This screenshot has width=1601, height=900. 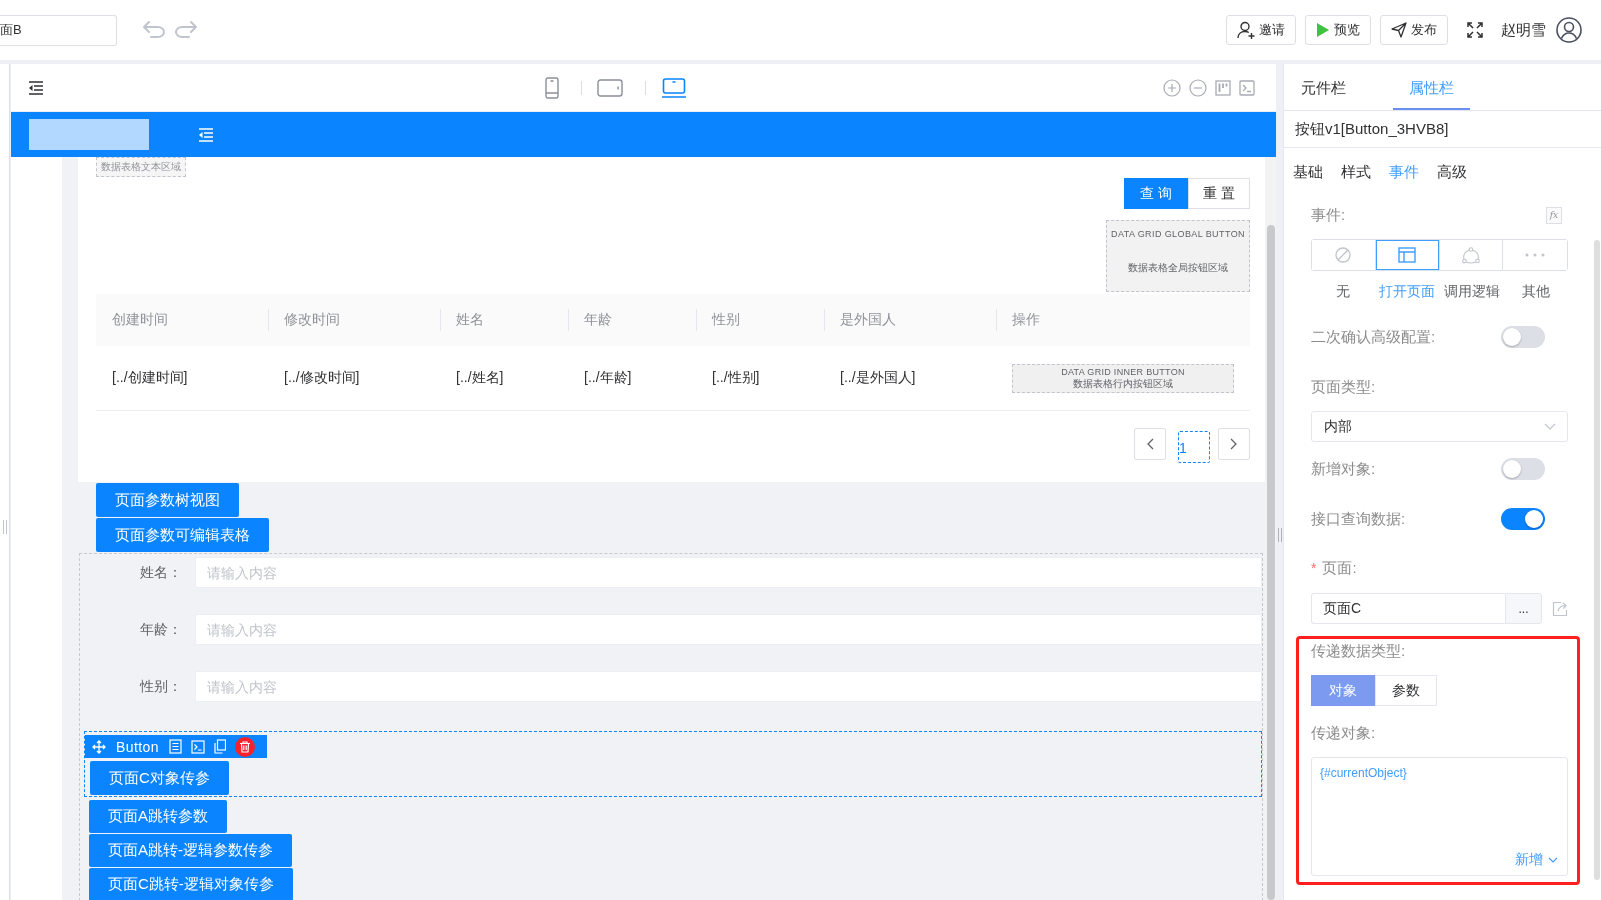 What do you see at coordinates (1356, 172) in the screenshot?
I see `subtab: 样式` at bounding box center [1356, 172].